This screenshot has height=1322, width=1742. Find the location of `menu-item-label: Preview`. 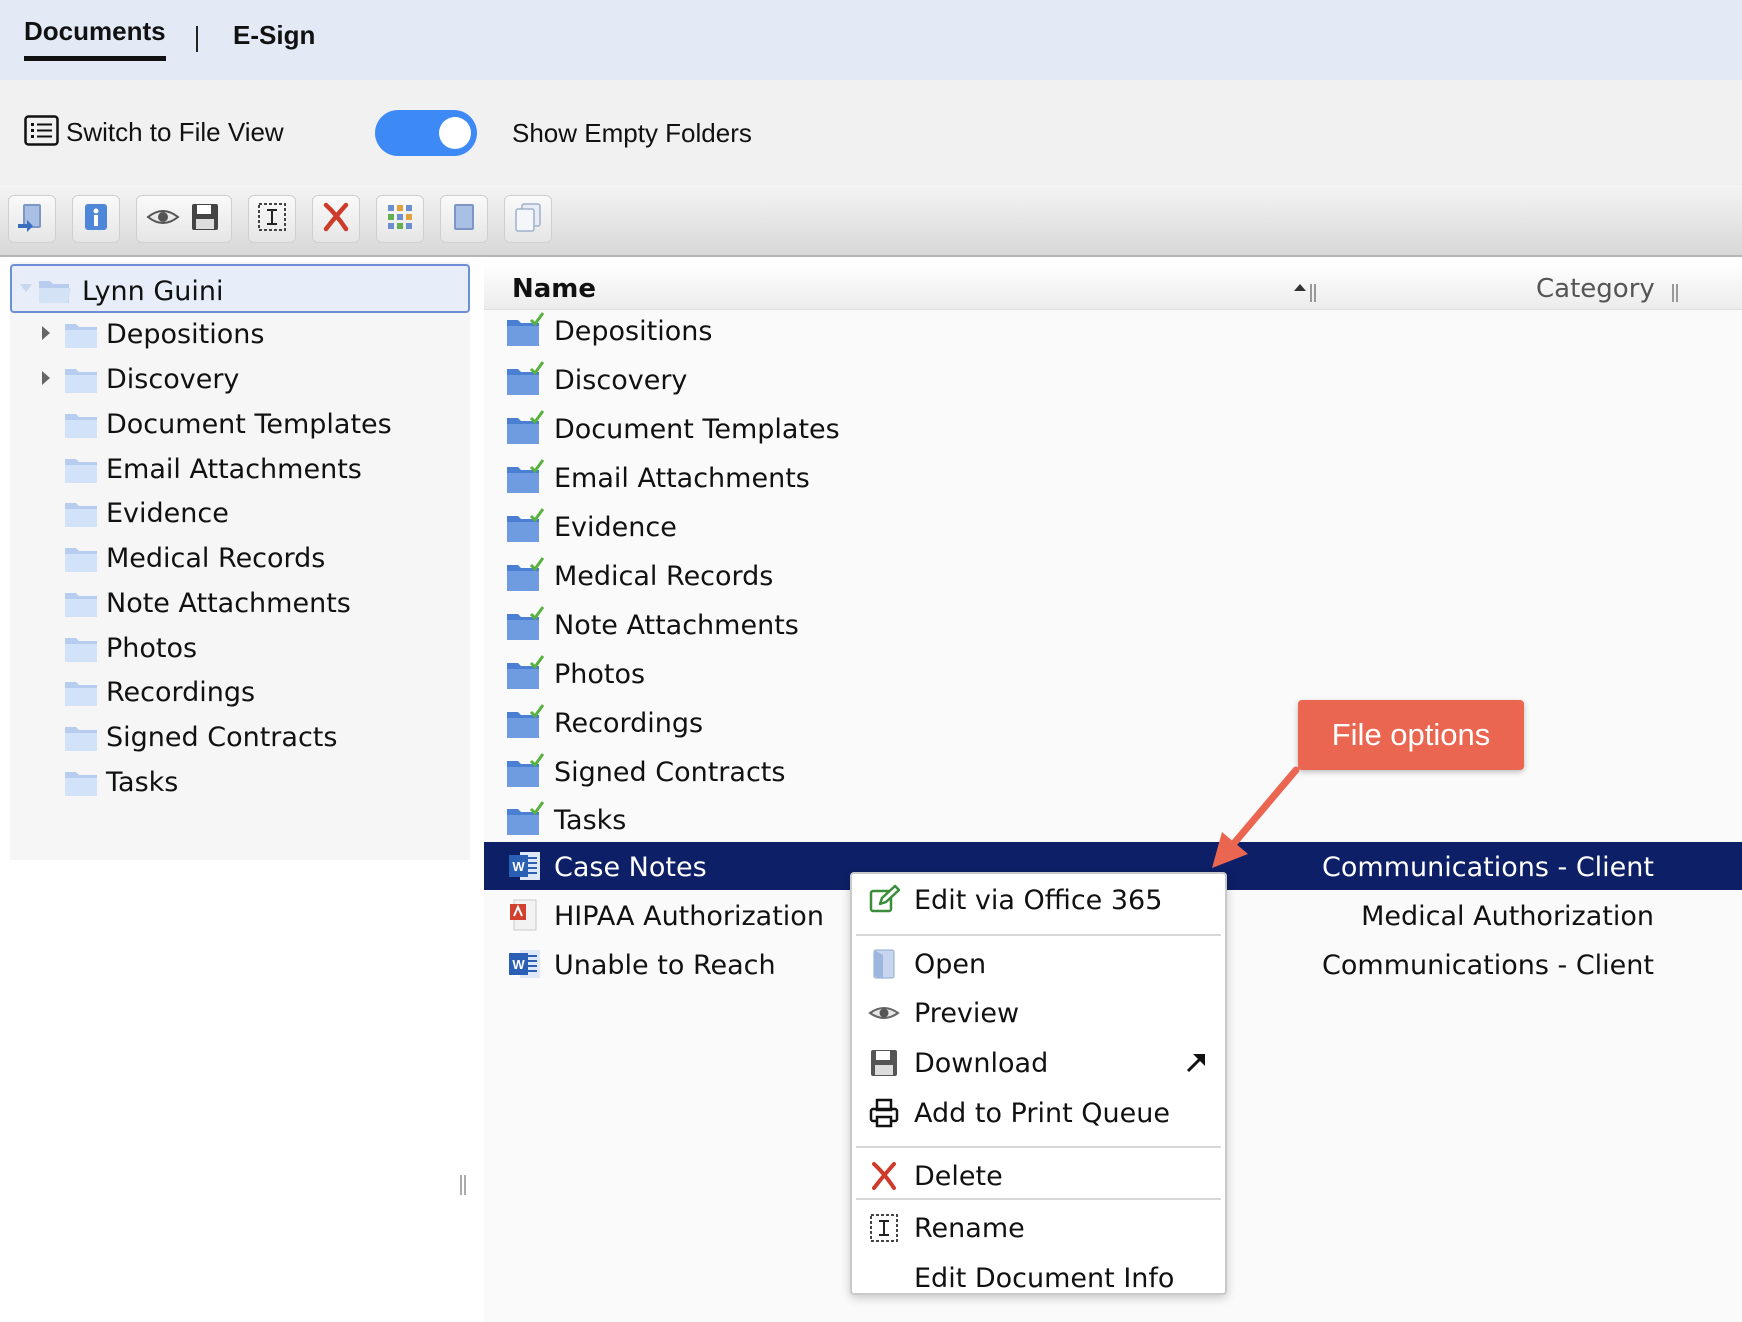

menu-item-label: Preview is located at coordinates (967, 1013).